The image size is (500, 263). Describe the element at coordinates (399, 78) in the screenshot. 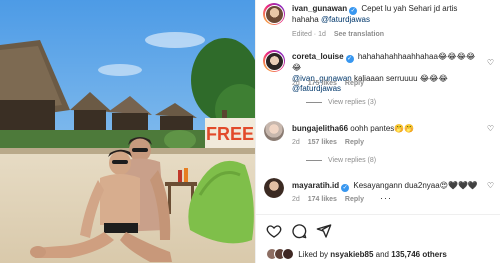

I see `comment-text-cont: kaliaaan serruuuu 😂😂😂` at that location.